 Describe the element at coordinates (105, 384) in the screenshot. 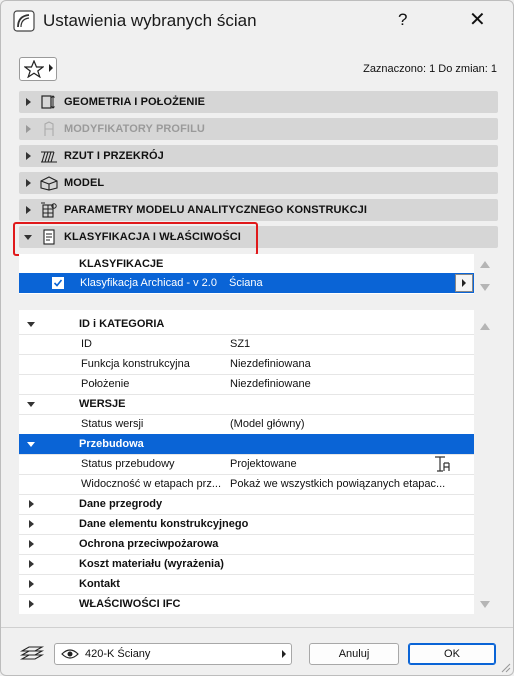

I see `property-name: Położenie` at that location.